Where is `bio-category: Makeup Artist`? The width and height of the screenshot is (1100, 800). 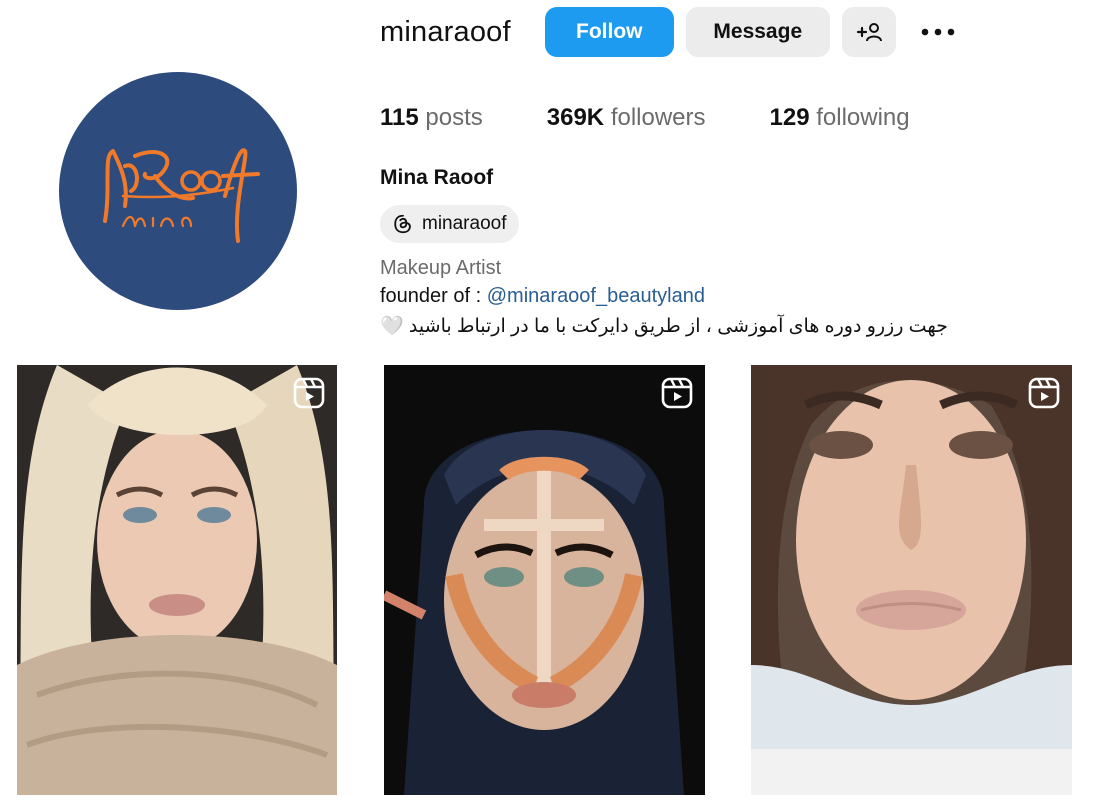 bio-category: Makeup Artist is located at coordinates (441, 268).